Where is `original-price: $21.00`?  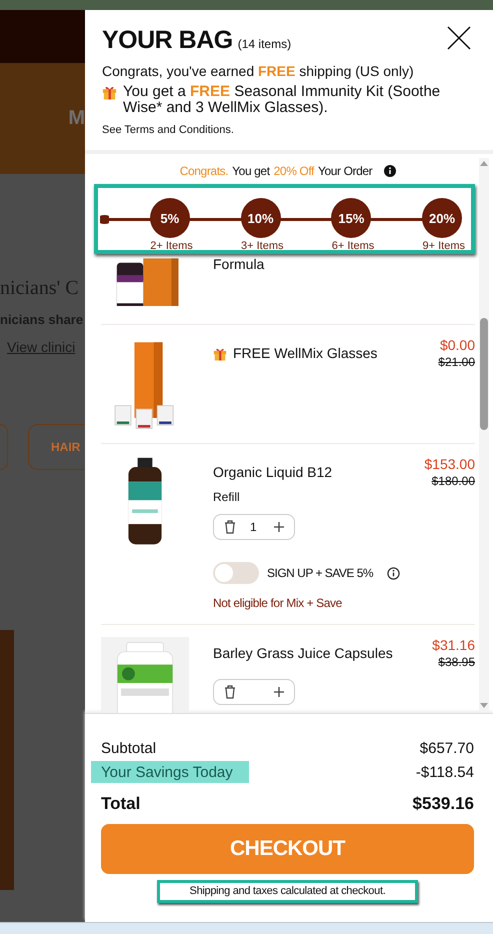 original-price: $21.00 is located at coordinates (456, 362).